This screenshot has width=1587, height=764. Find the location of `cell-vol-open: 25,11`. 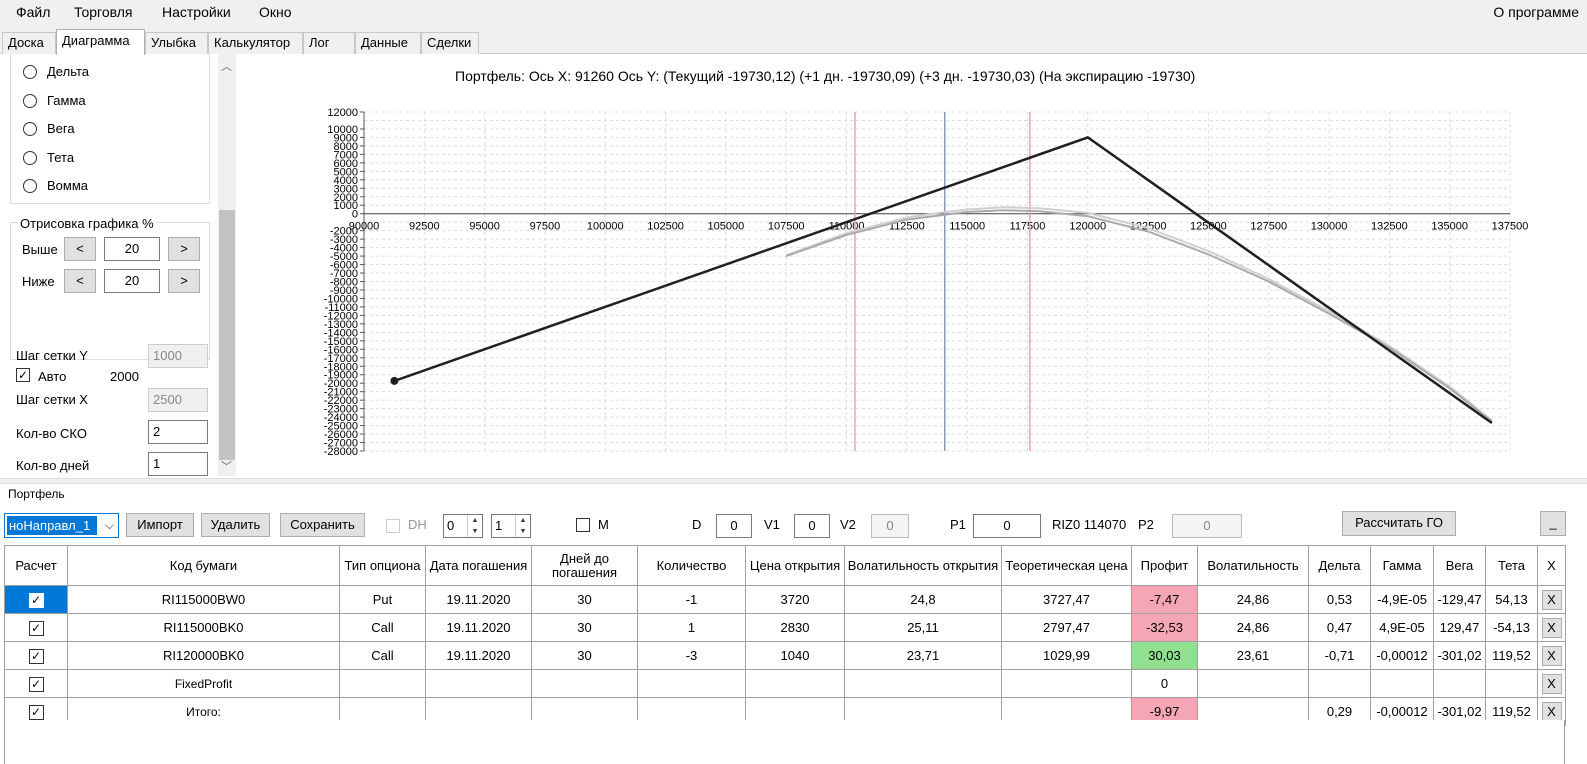

cell-vol-open: 25,11 is located at coordinates (923, 627).